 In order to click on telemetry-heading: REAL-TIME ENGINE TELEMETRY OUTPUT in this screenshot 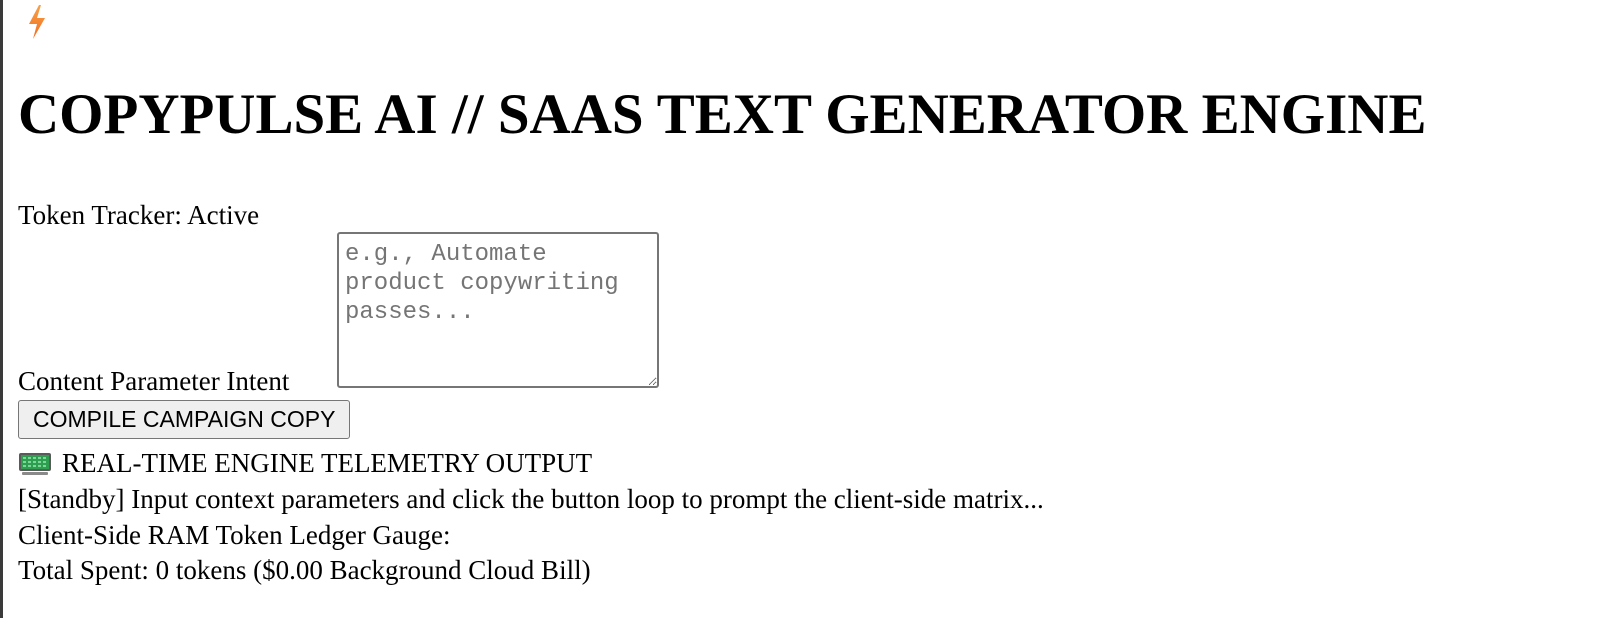, I will do `click(305, 463)`.